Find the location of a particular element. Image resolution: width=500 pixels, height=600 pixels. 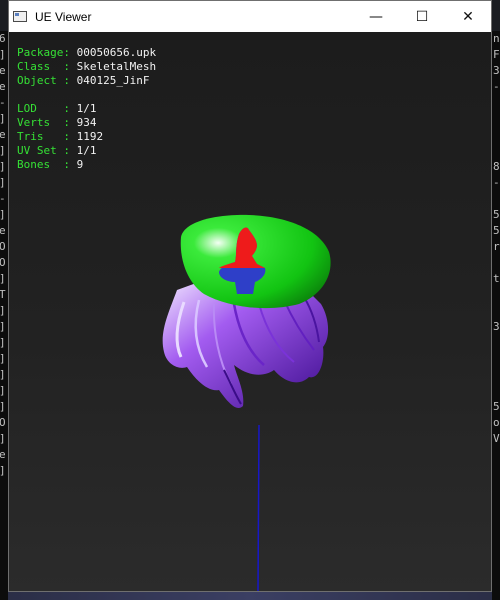

background-console-left: 6]ee-]e]]]-]eOO]T]]]]]]]O]e] is located at coordinates (4, 315).